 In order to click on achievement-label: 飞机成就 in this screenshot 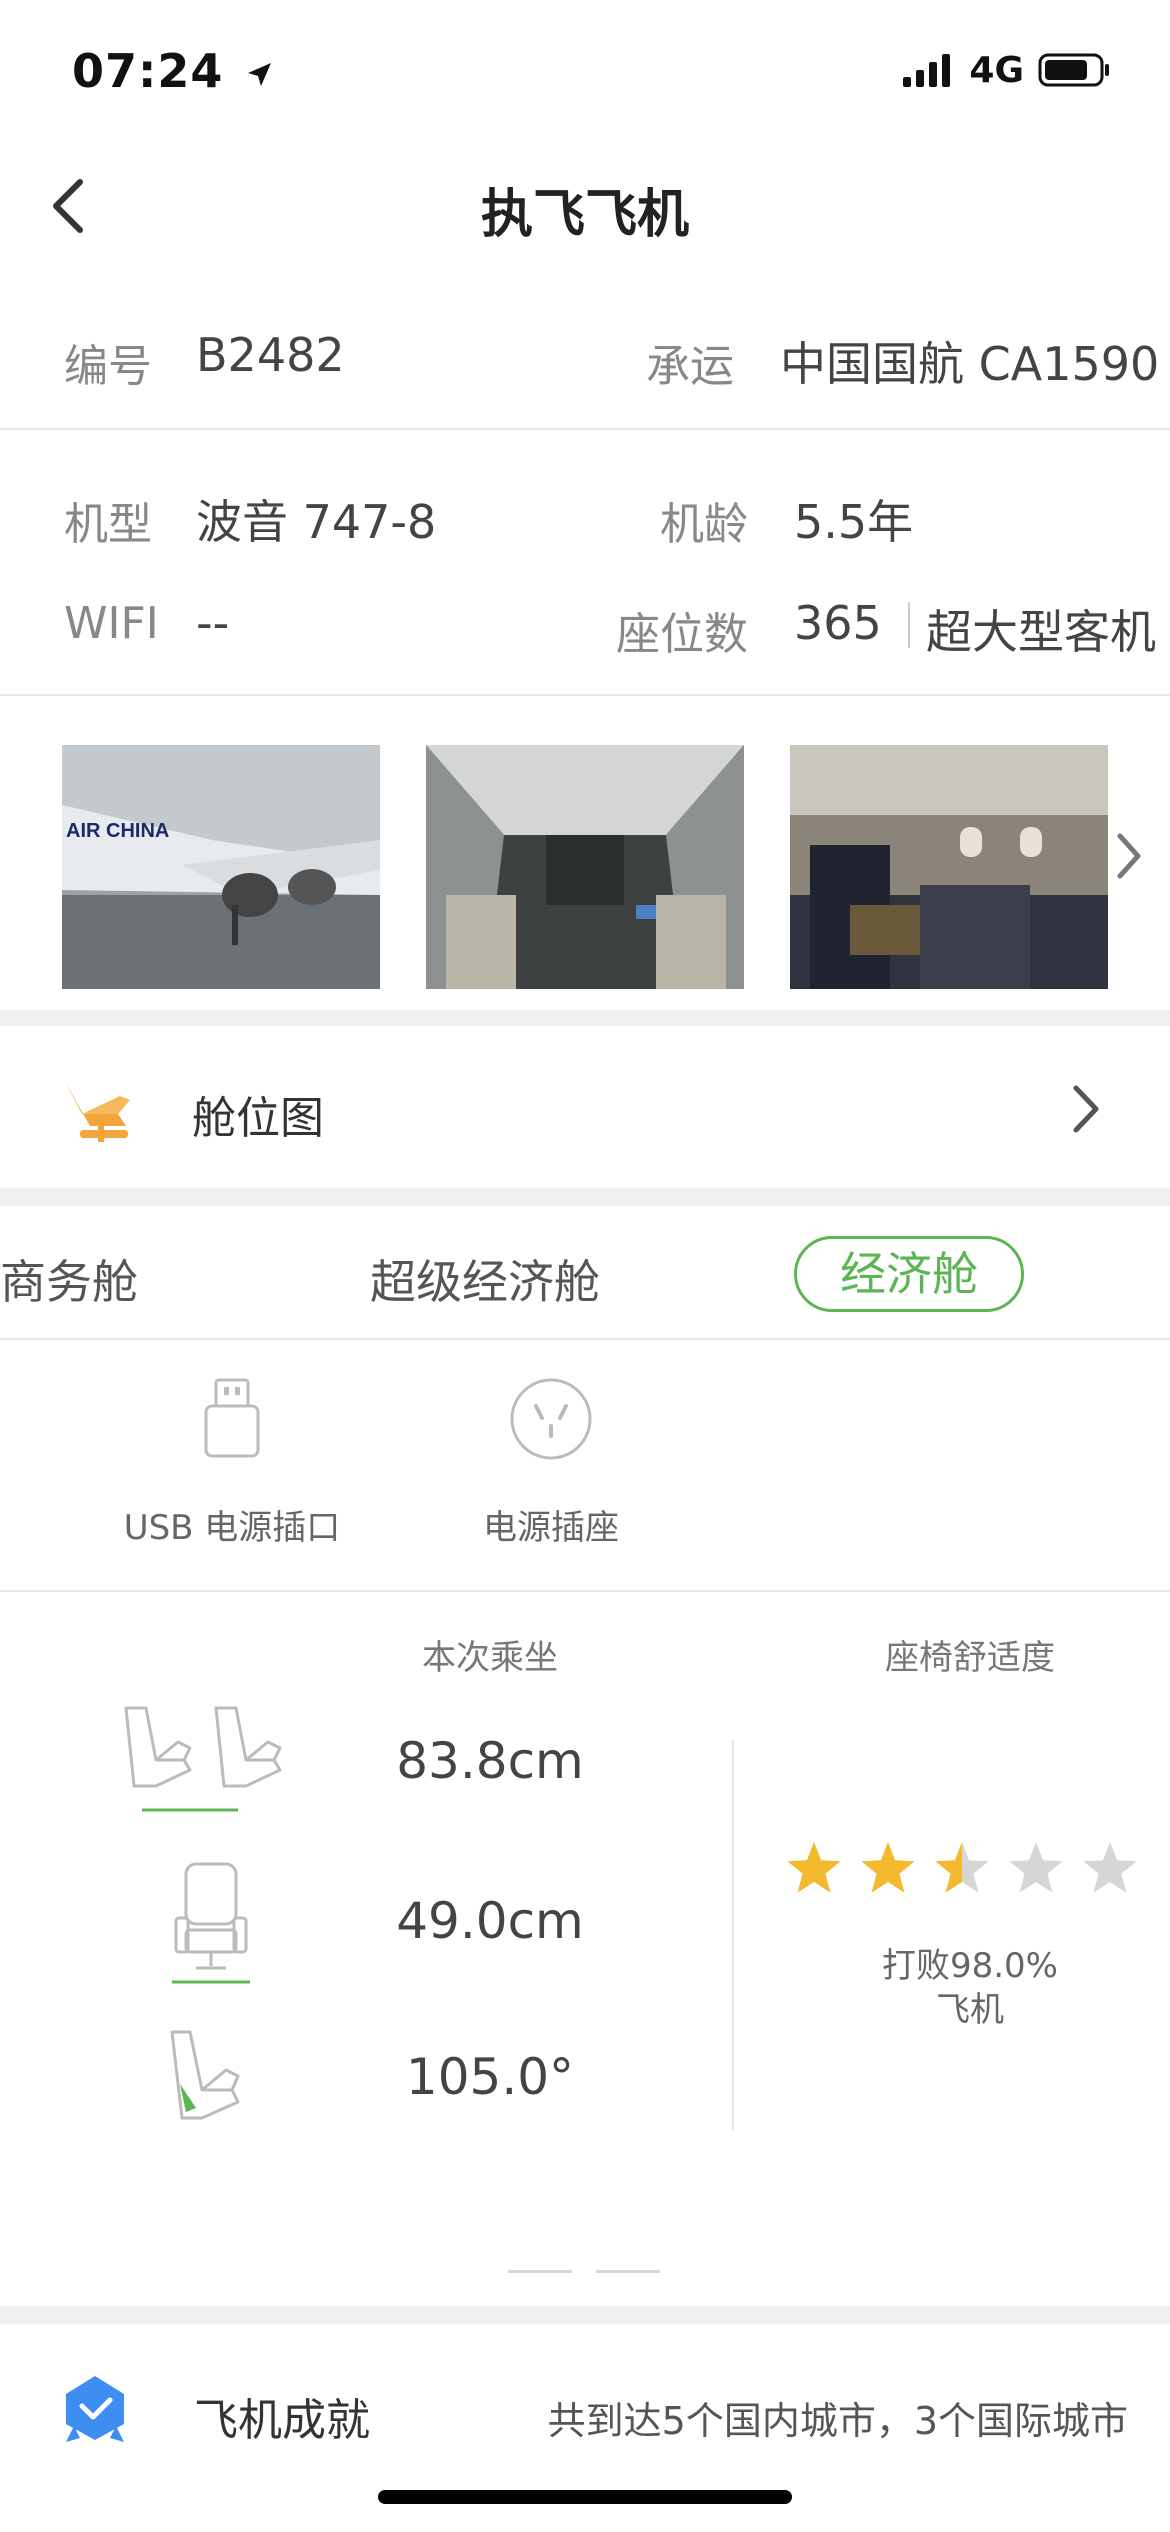, I will do `click(282, 2420)`.